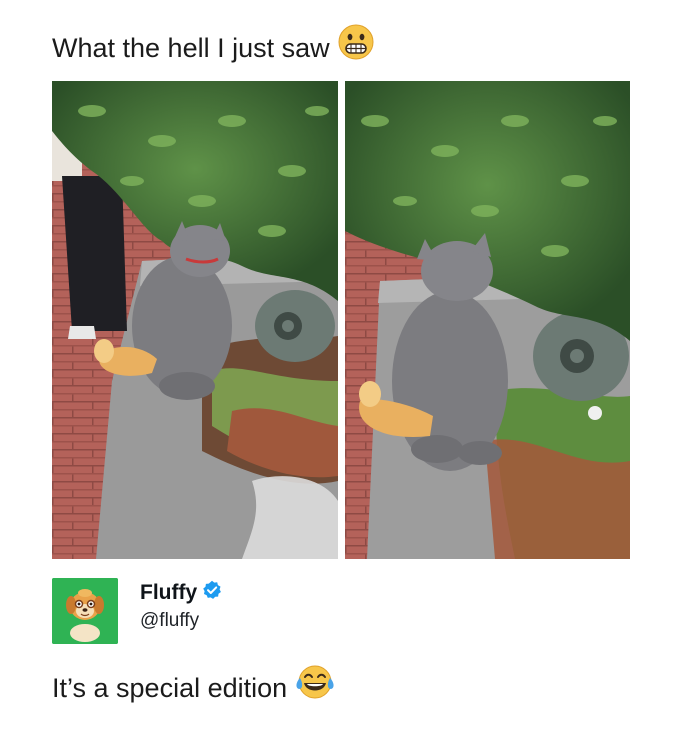  What do you see at coordinates (170, 687) in the screenshot?
I see `caption-text: It’s a special edition` at bounding box center [170, 687].